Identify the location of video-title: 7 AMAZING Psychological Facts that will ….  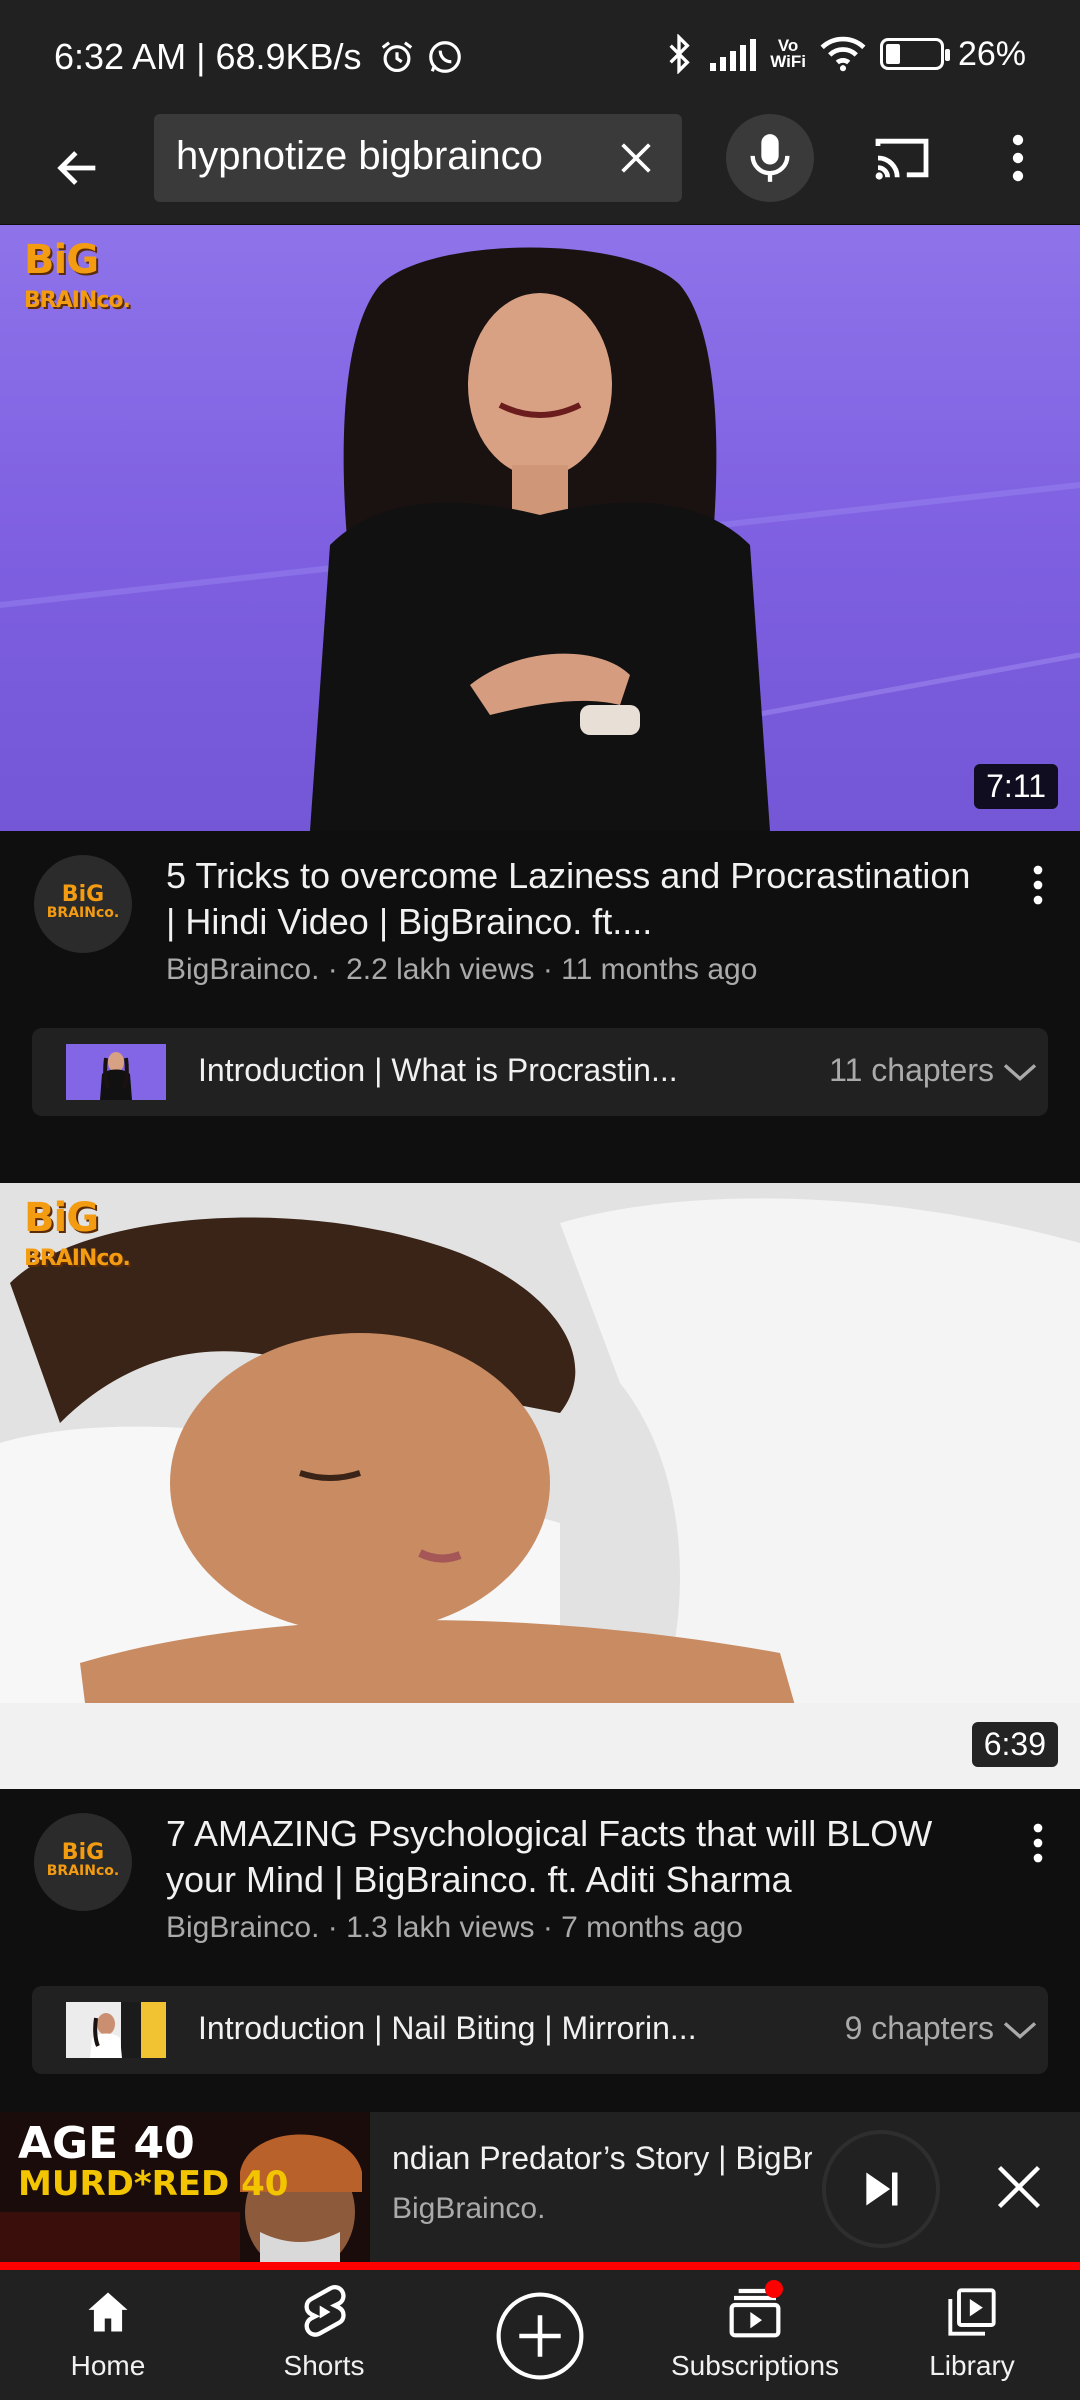
(576, 1857).